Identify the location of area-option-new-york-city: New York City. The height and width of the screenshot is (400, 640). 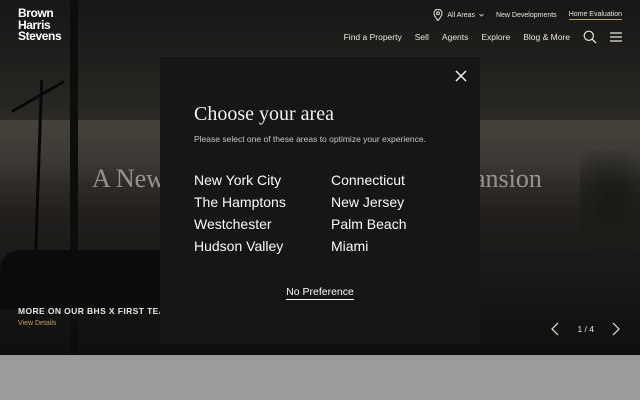
(240, 180).